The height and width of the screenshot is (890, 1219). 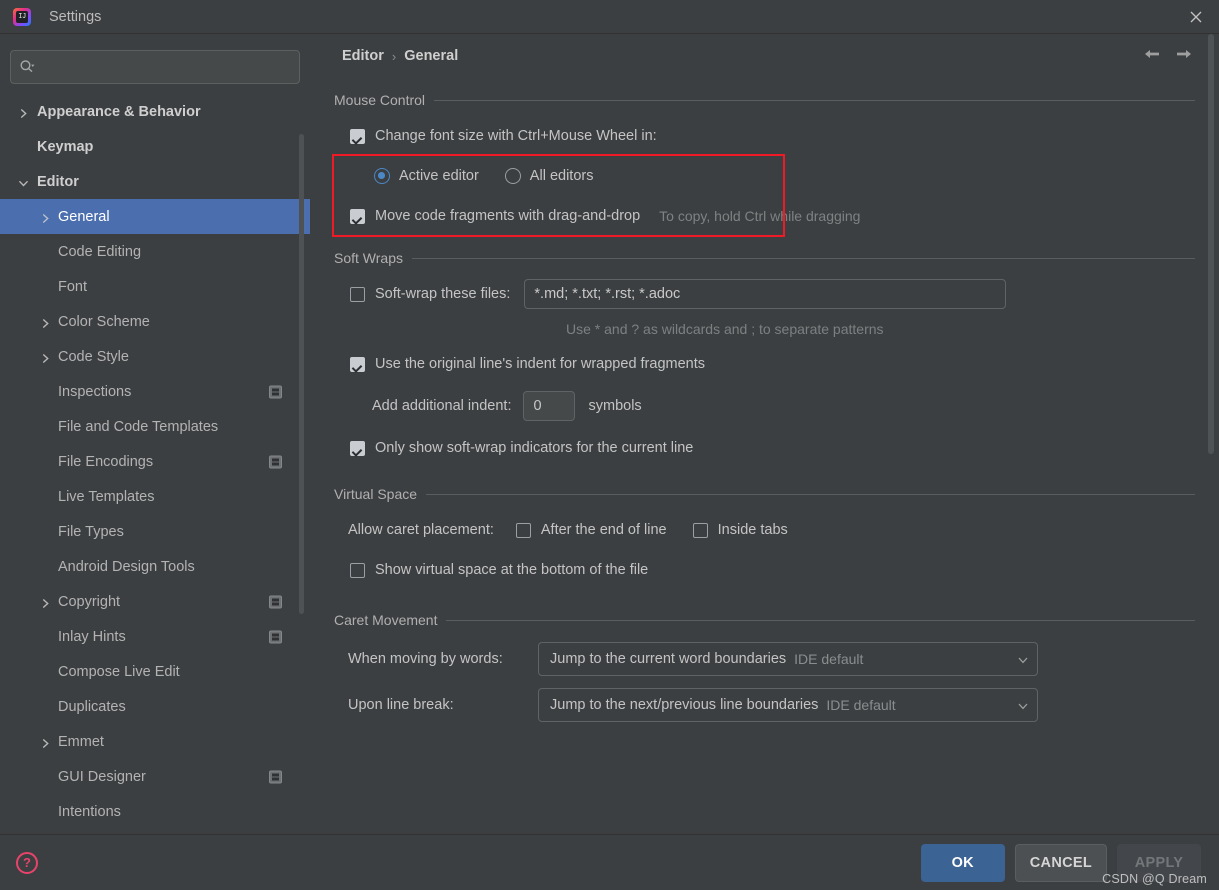 I want to click on sidebar-item-label: Inspections, so click(x=95, y=391).